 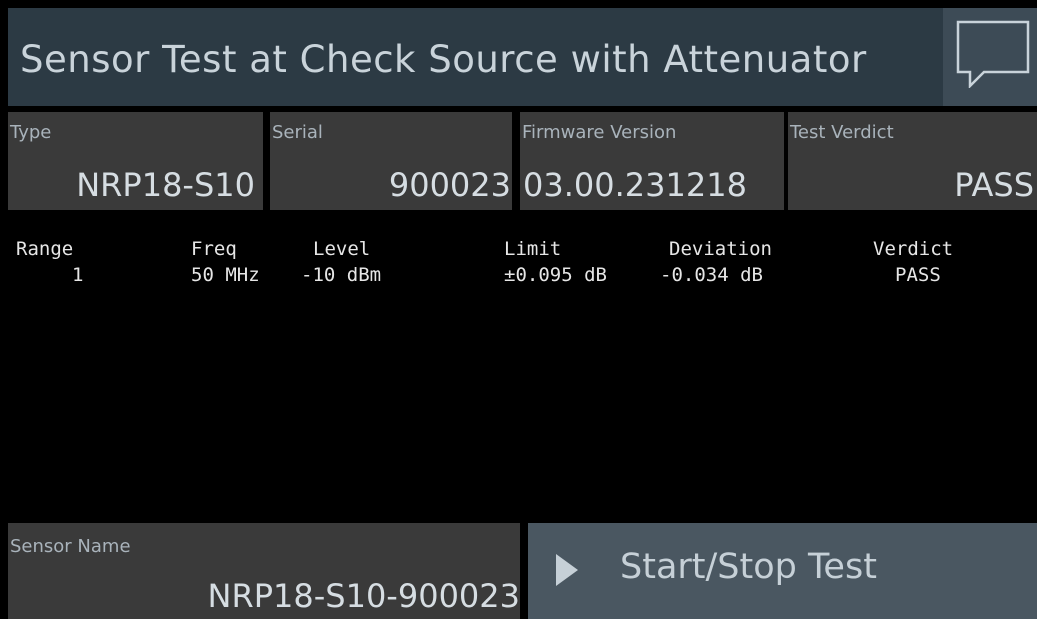 I want to click on column-header-verdict: Verdict, so click(x=913, y=249).